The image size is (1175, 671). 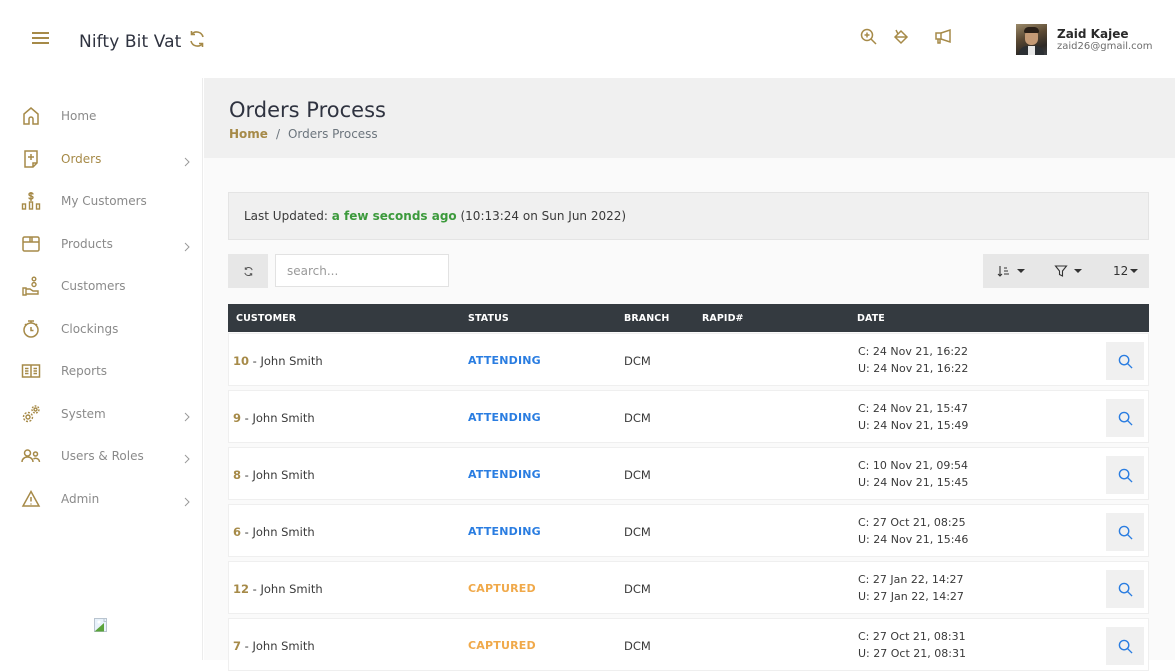 I want to click on order-id: 10, so click(x=241, y=361).